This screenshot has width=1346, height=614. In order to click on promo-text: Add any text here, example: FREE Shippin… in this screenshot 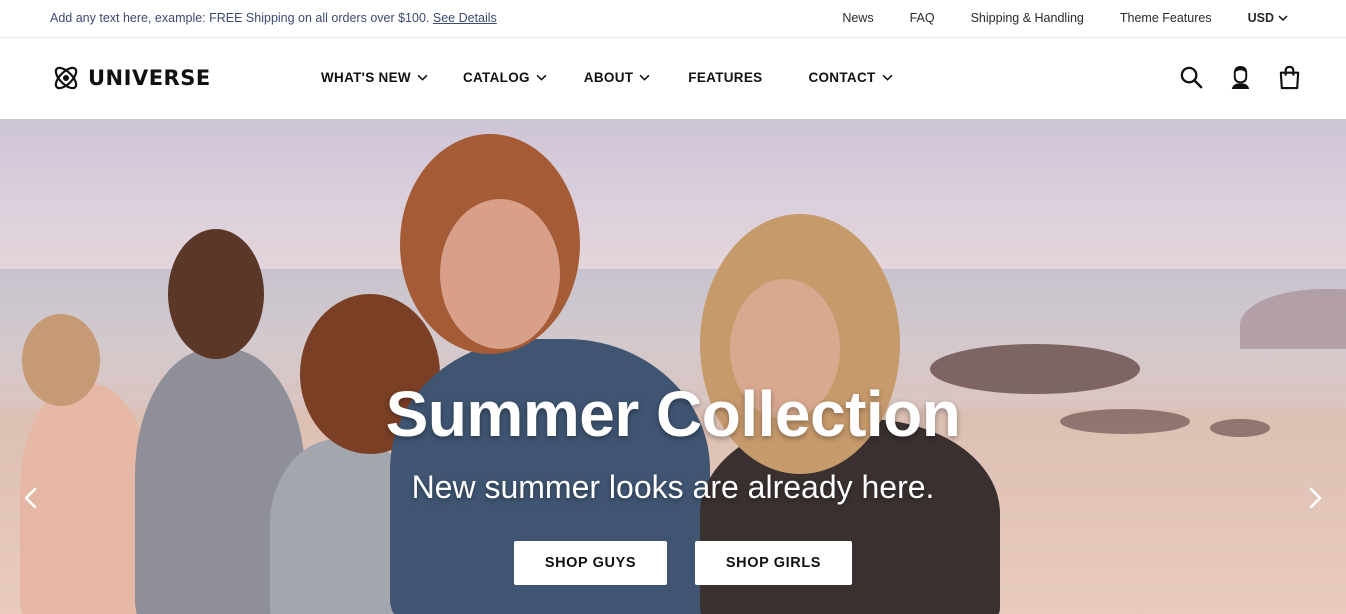, I will do `click(240, 18)`.